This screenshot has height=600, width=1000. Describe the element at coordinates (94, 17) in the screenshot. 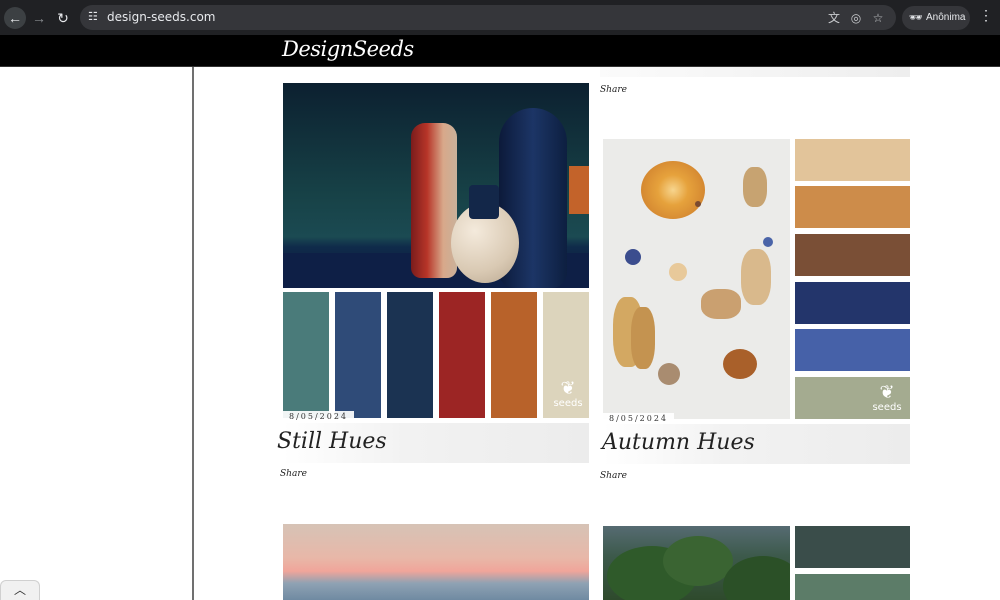

I see `site-info-icon: ☷` at that location.